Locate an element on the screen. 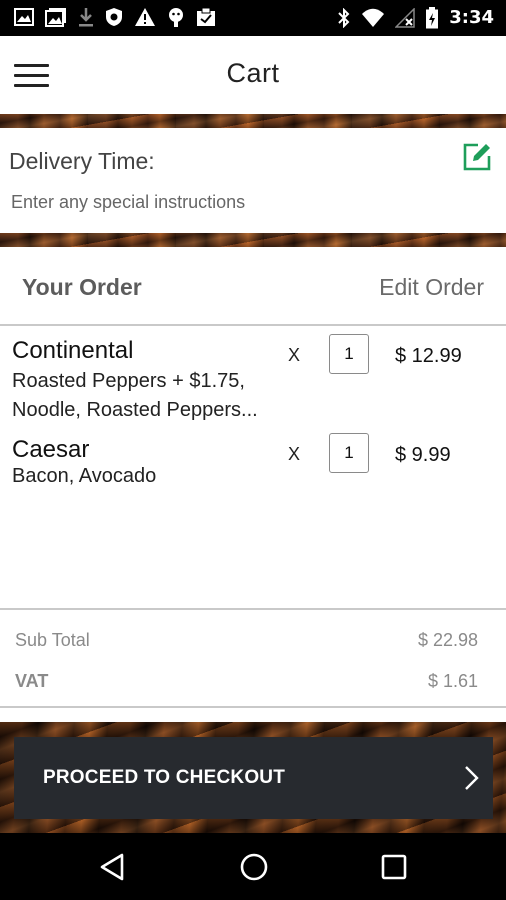  image-icon is located at coordinates (24, 17).